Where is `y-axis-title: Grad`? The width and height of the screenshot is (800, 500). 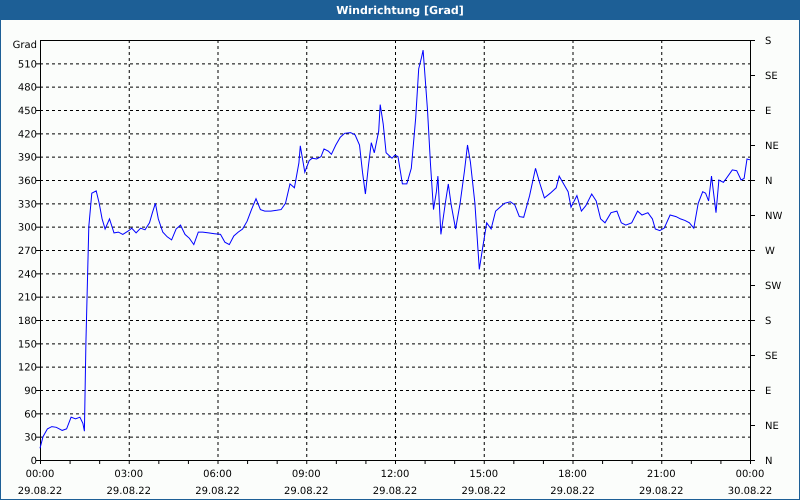 y-axis-title: Grad is located at coordinates (24, 45).